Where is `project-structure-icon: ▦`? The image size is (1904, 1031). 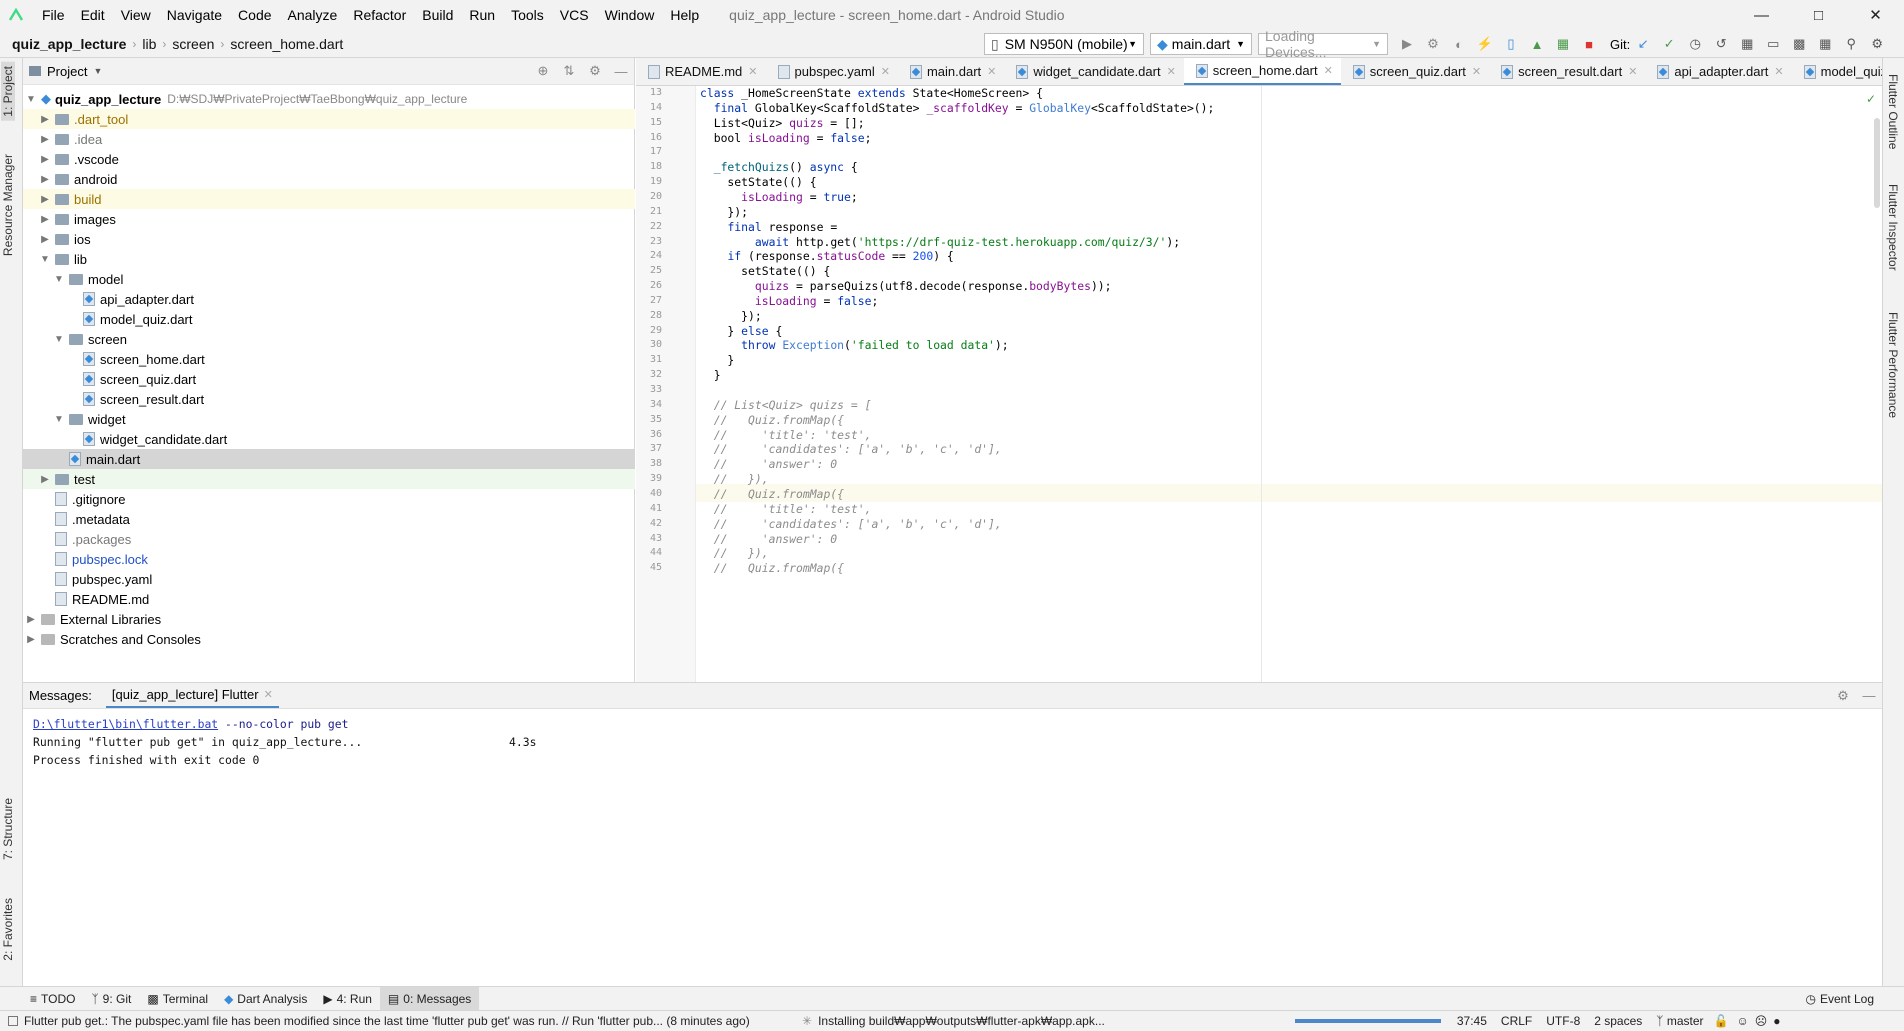 project-structure-icon: ▦ is located at coordinates (1747, 44).